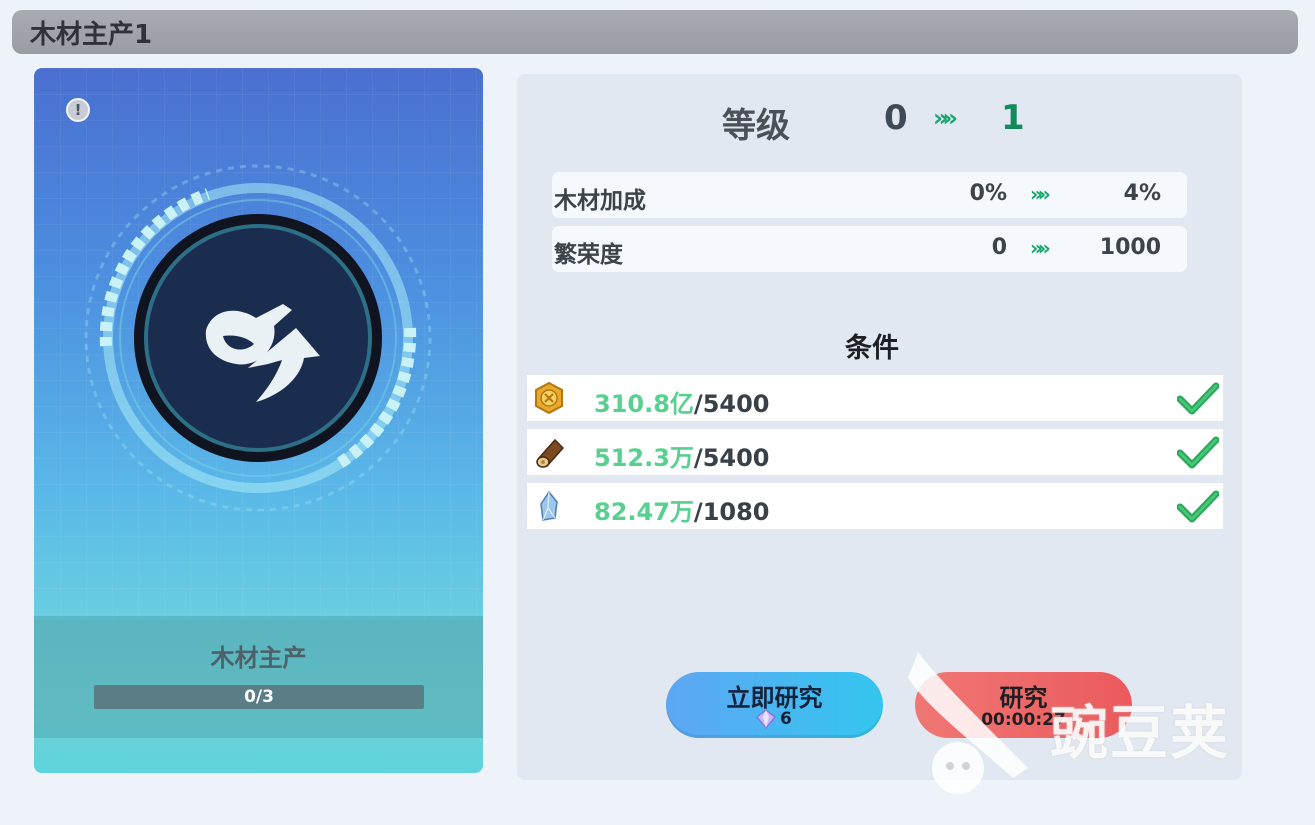 The height and width of the screenshot is (825, 1315). Describe the element at coordinates (550, 453) in the screenshot. I see `wood-log-icon` at that location.